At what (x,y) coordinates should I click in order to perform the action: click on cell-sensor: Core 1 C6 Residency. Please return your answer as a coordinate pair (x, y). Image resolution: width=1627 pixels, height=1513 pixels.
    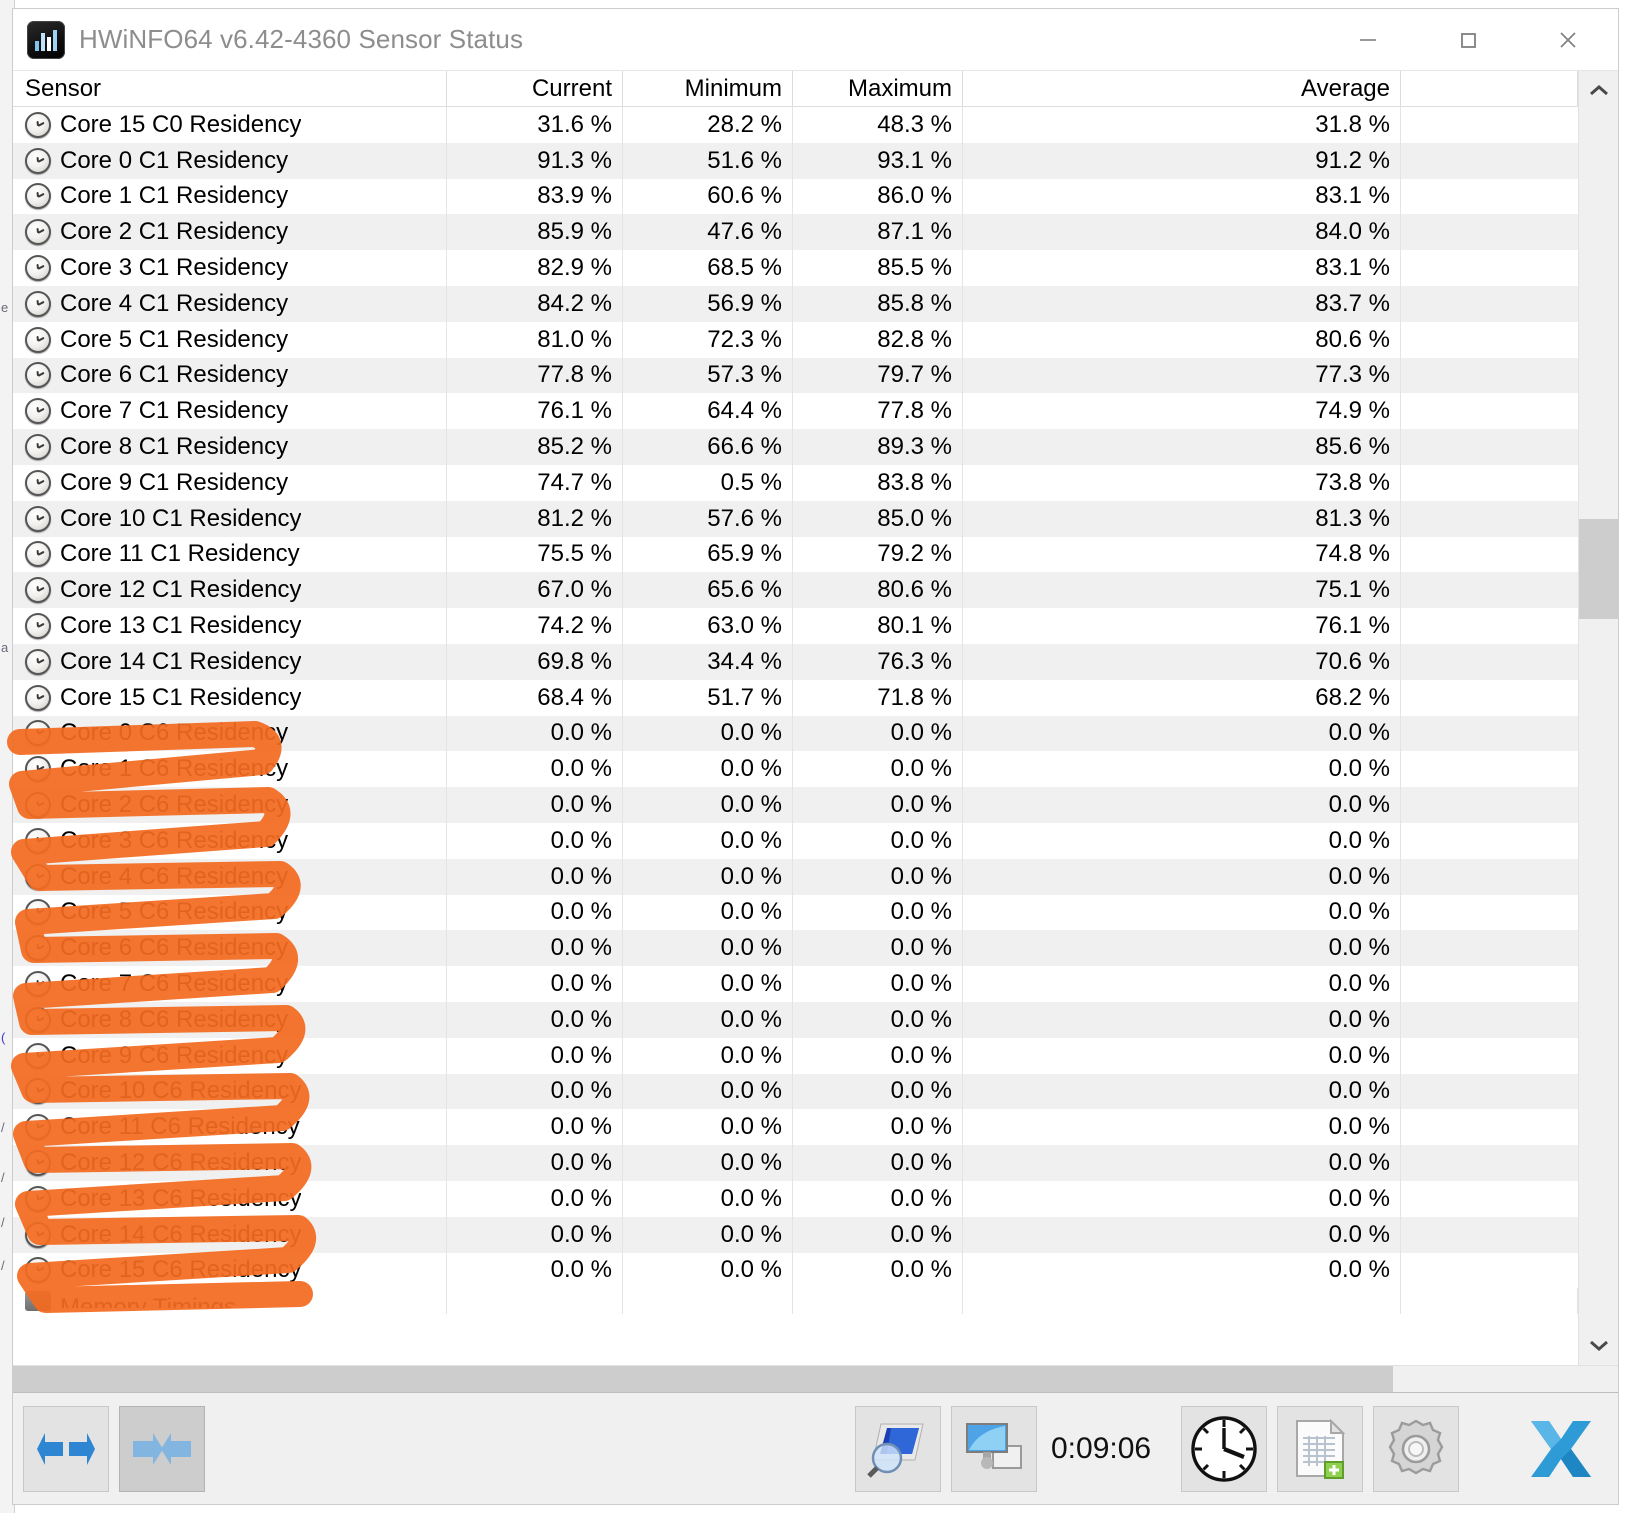
    Looking at the image, I should click on (230, 769).